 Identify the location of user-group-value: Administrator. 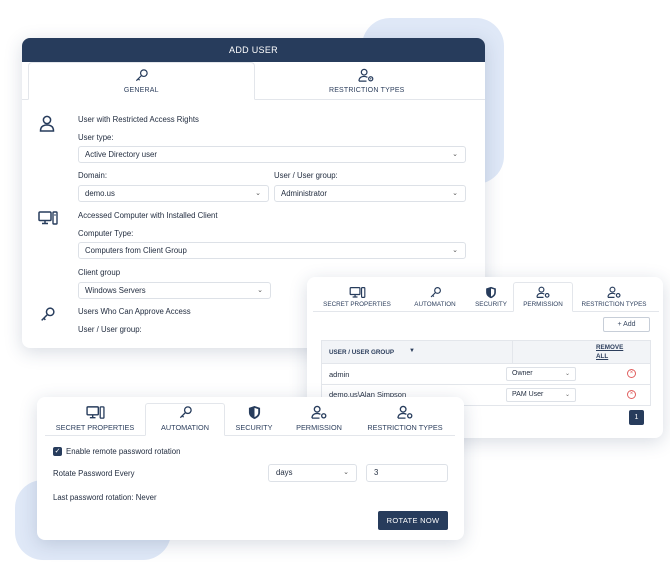
(304, 193).